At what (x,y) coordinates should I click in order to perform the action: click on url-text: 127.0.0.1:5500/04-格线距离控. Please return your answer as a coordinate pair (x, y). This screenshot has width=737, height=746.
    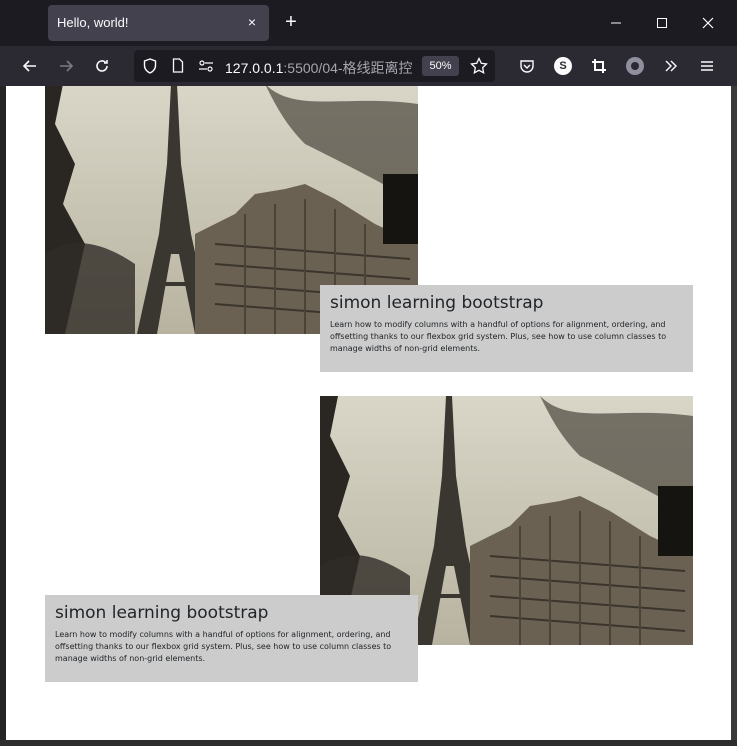
    Looking at the image, I should click on (319, 68).